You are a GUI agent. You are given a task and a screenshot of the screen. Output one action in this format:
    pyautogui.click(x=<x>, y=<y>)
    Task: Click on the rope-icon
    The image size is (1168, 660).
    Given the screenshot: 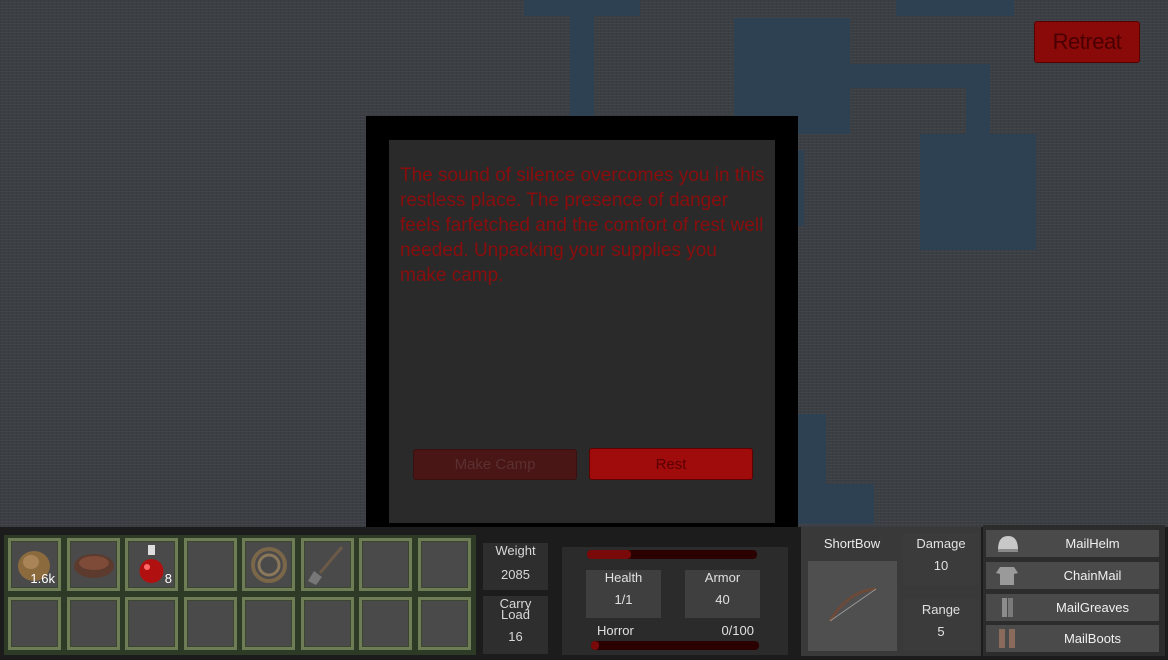 What is the action you would take?
    pyautogui.click(x=268, y=567)
    